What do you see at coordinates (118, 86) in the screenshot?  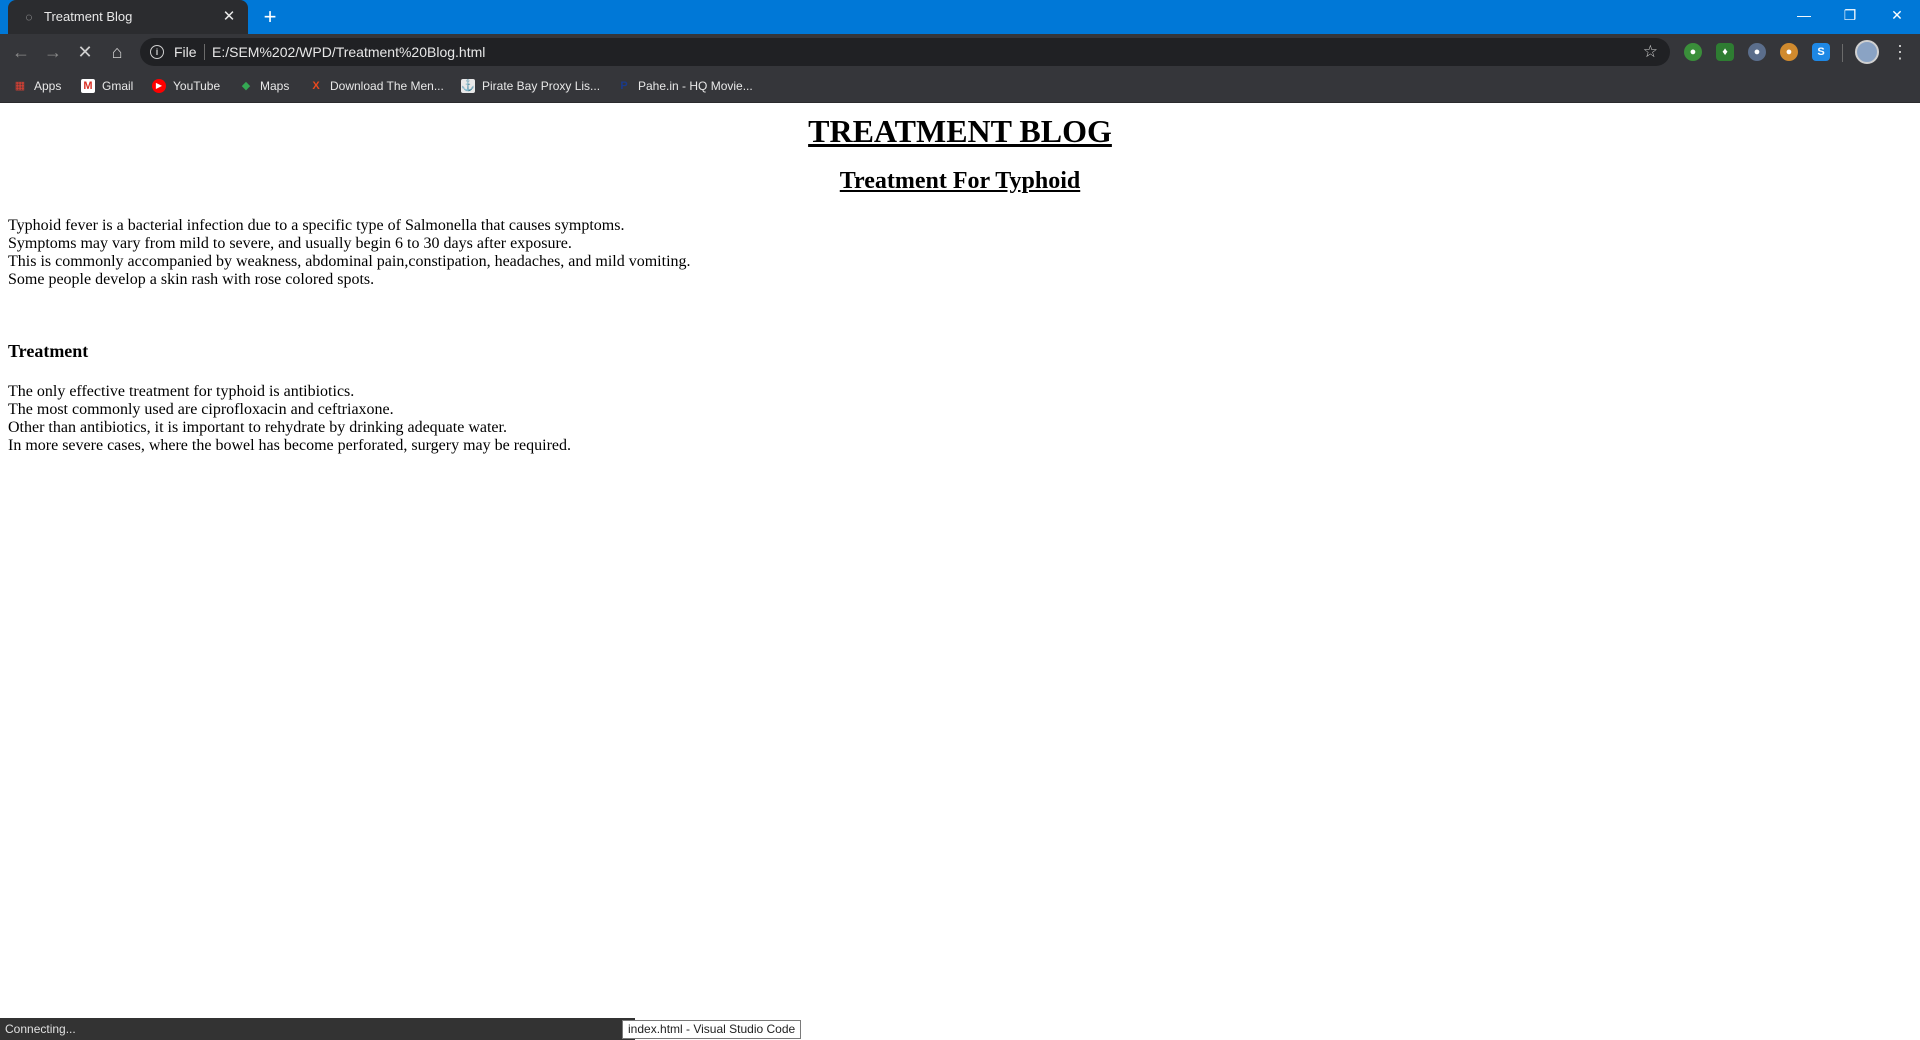 I see `bookmark-label: Gmail` at bounding box center [118, 86].